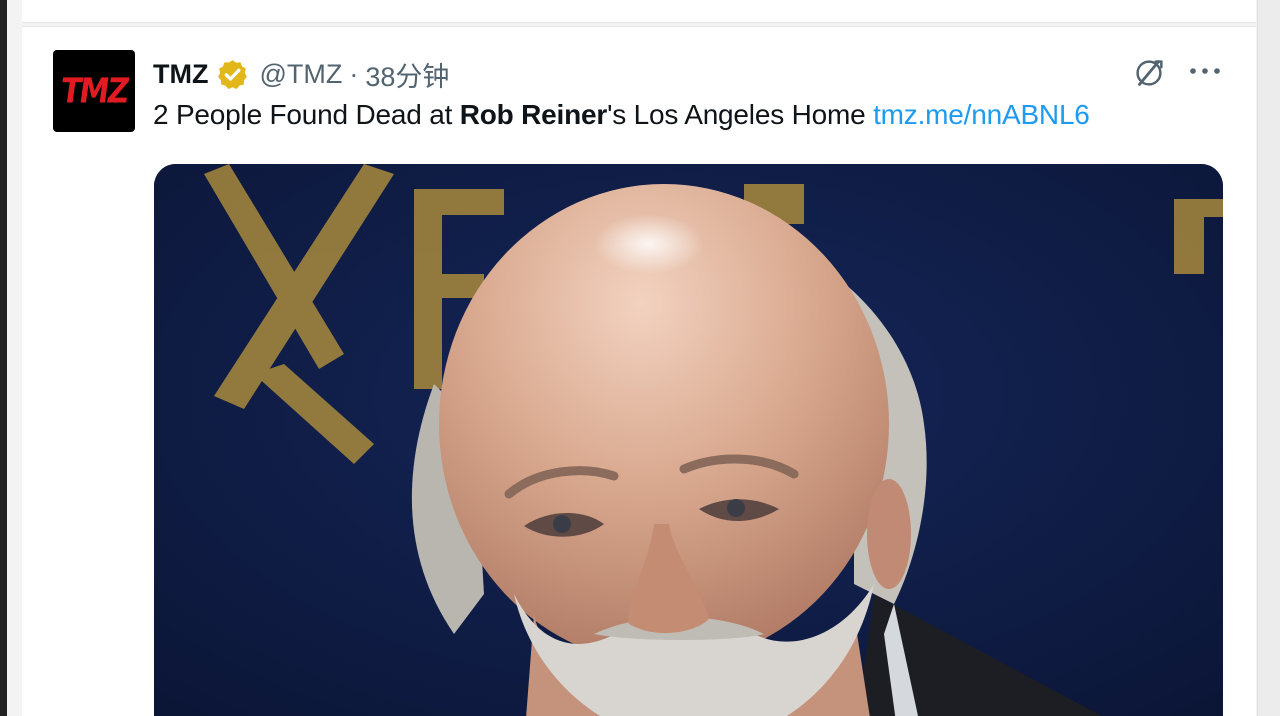  What do you see at coordinates (981, 114) in the screenshot?
I see `tweet-link: tmz.me/nnABNL6` at bounding box center [981, 114].